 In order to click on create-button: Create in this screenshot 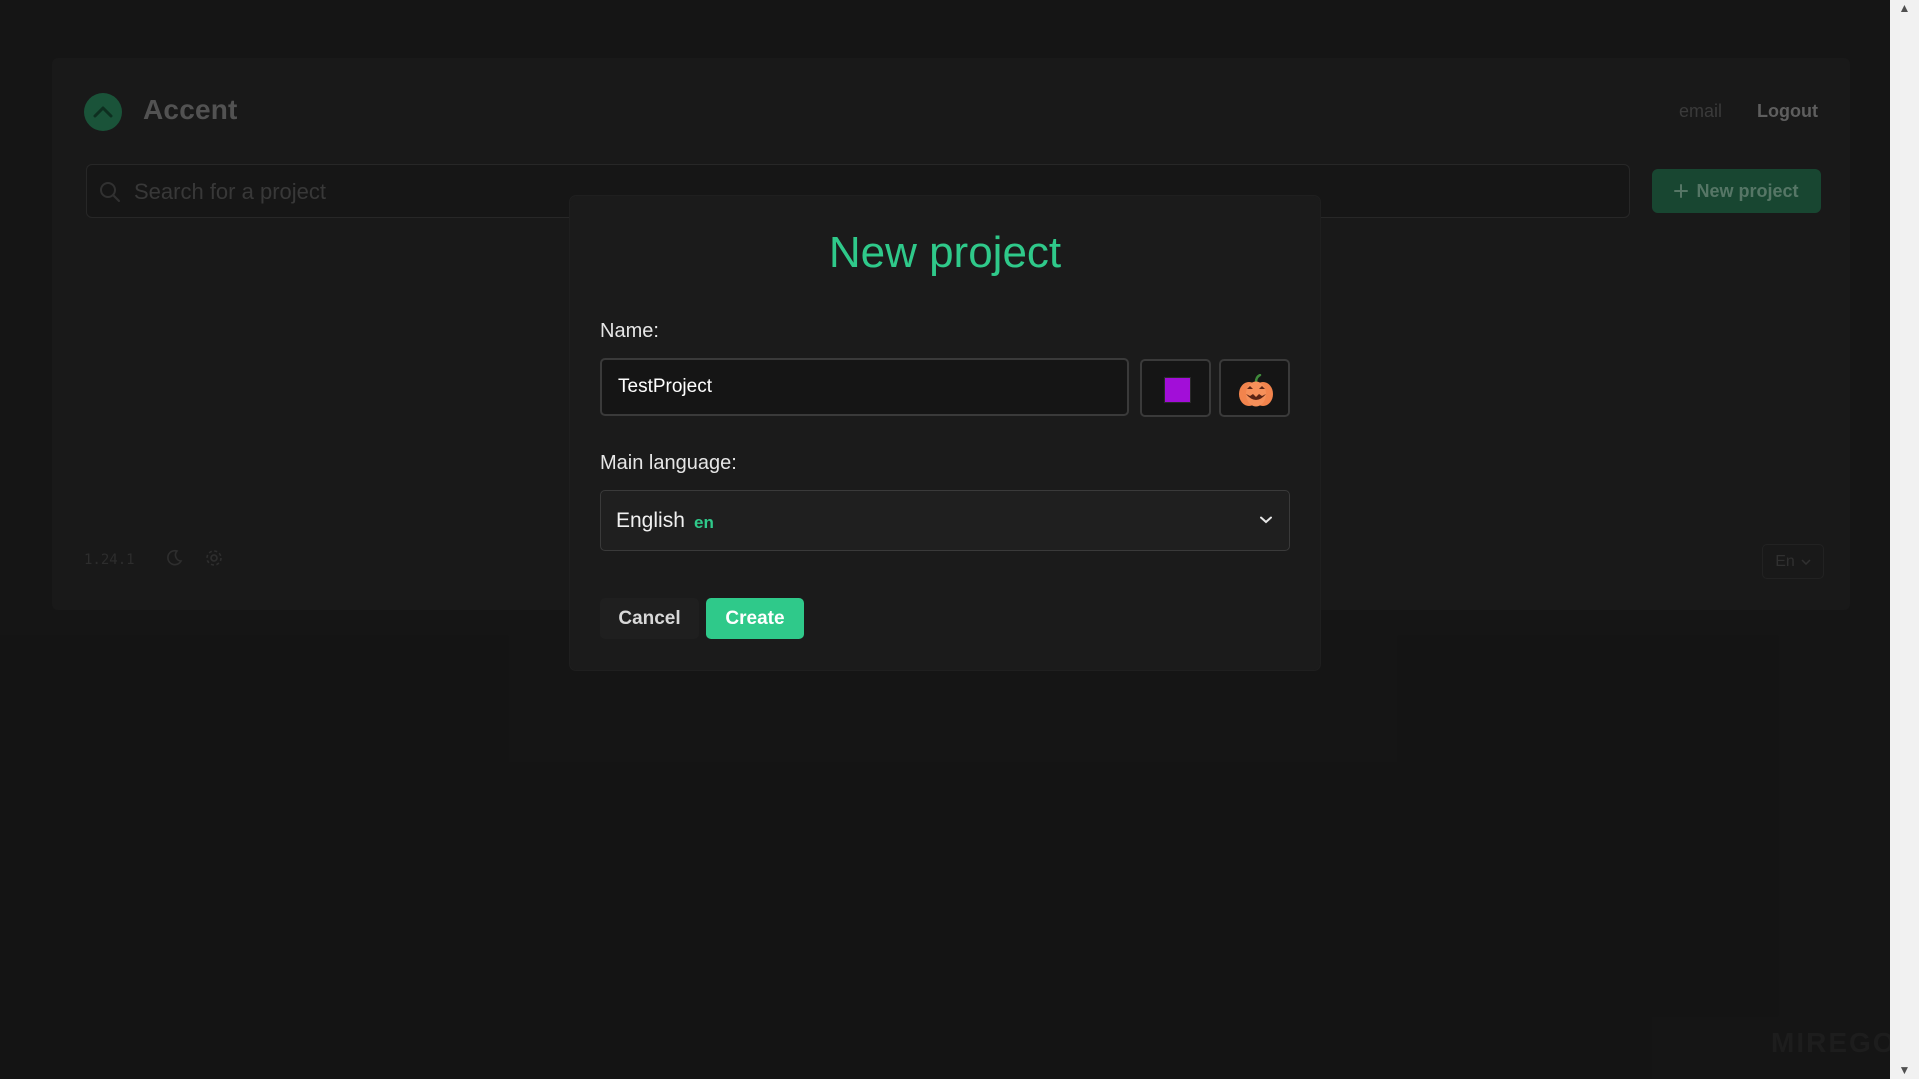, I will do `click(755, 618)`.